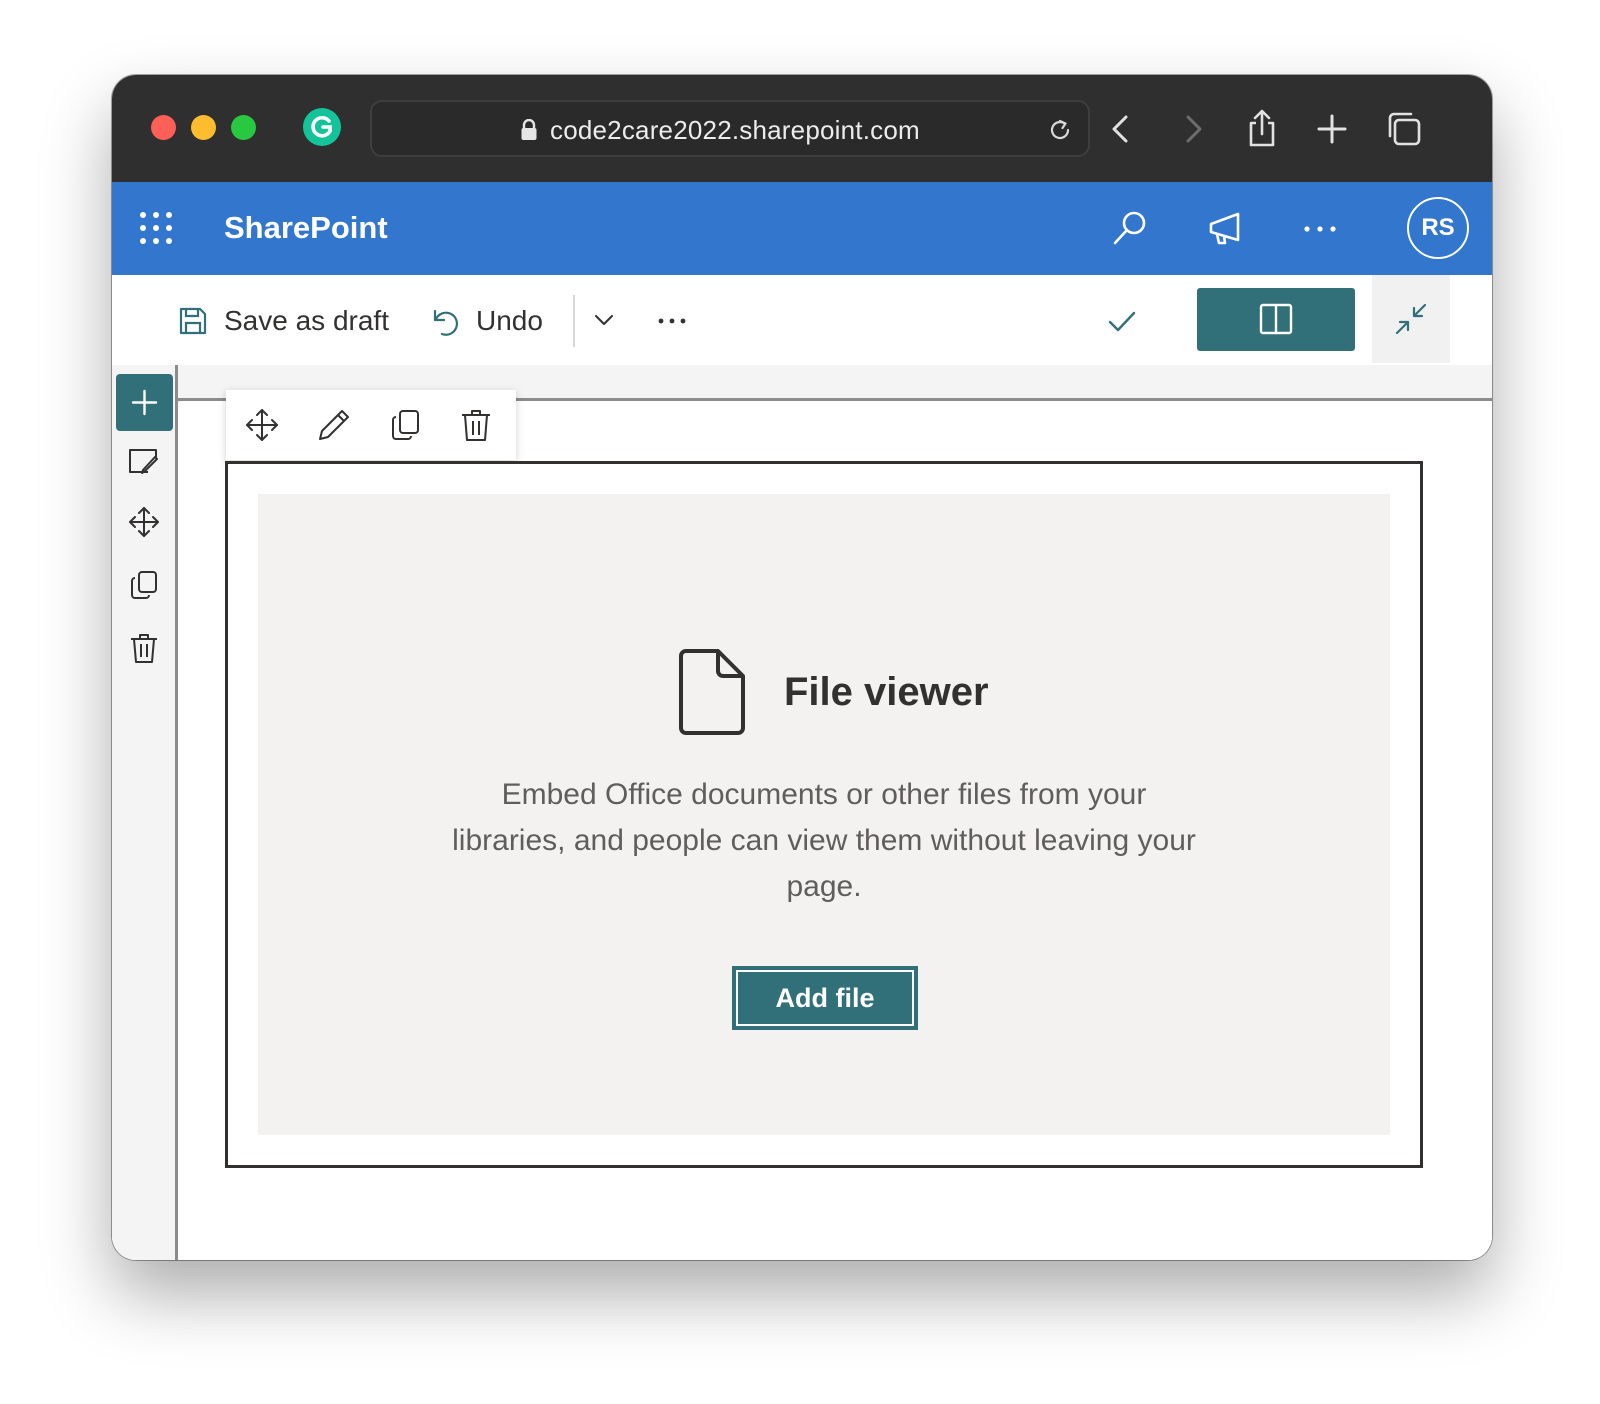 The image size is (1600, 1404). I want to click on back-icon, so click(1120, 129).